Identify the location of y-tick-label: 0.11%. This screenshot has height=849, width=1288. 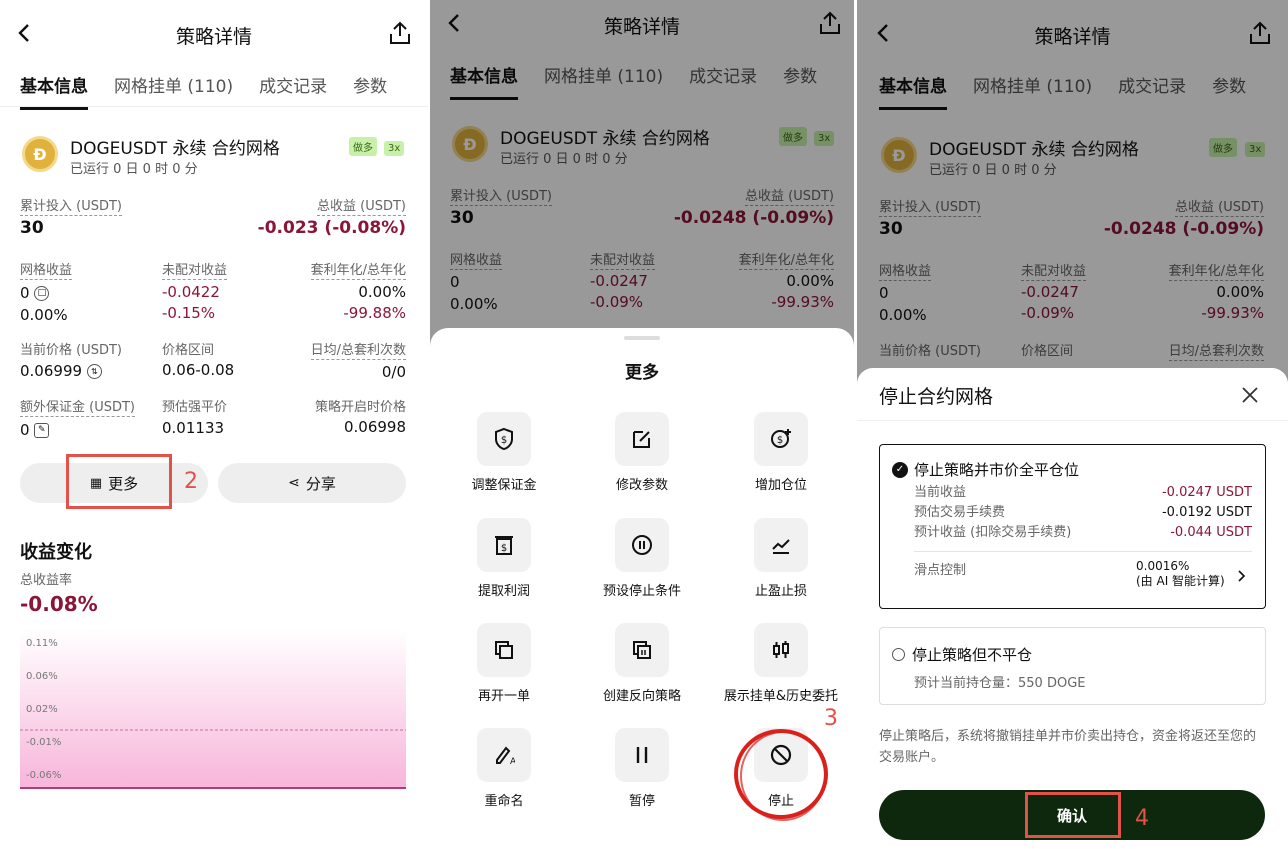
(42, 643).